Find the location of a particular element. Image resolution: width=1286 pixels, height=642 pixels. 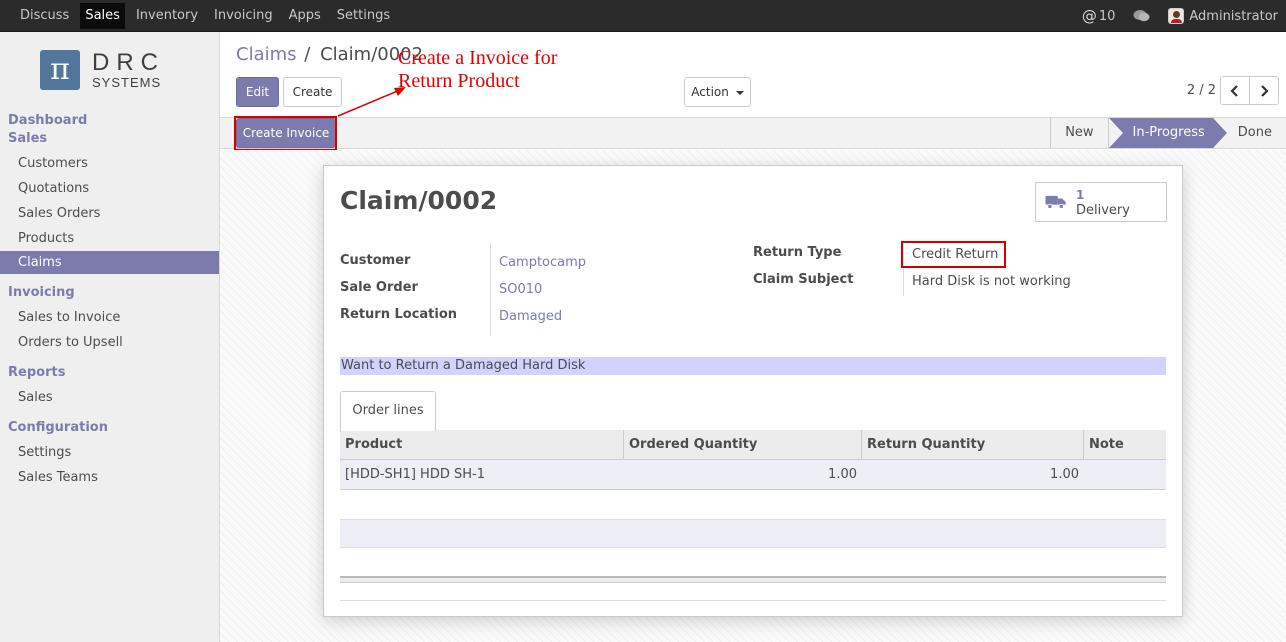

truck-icon is located at coordinates (1056, 202).